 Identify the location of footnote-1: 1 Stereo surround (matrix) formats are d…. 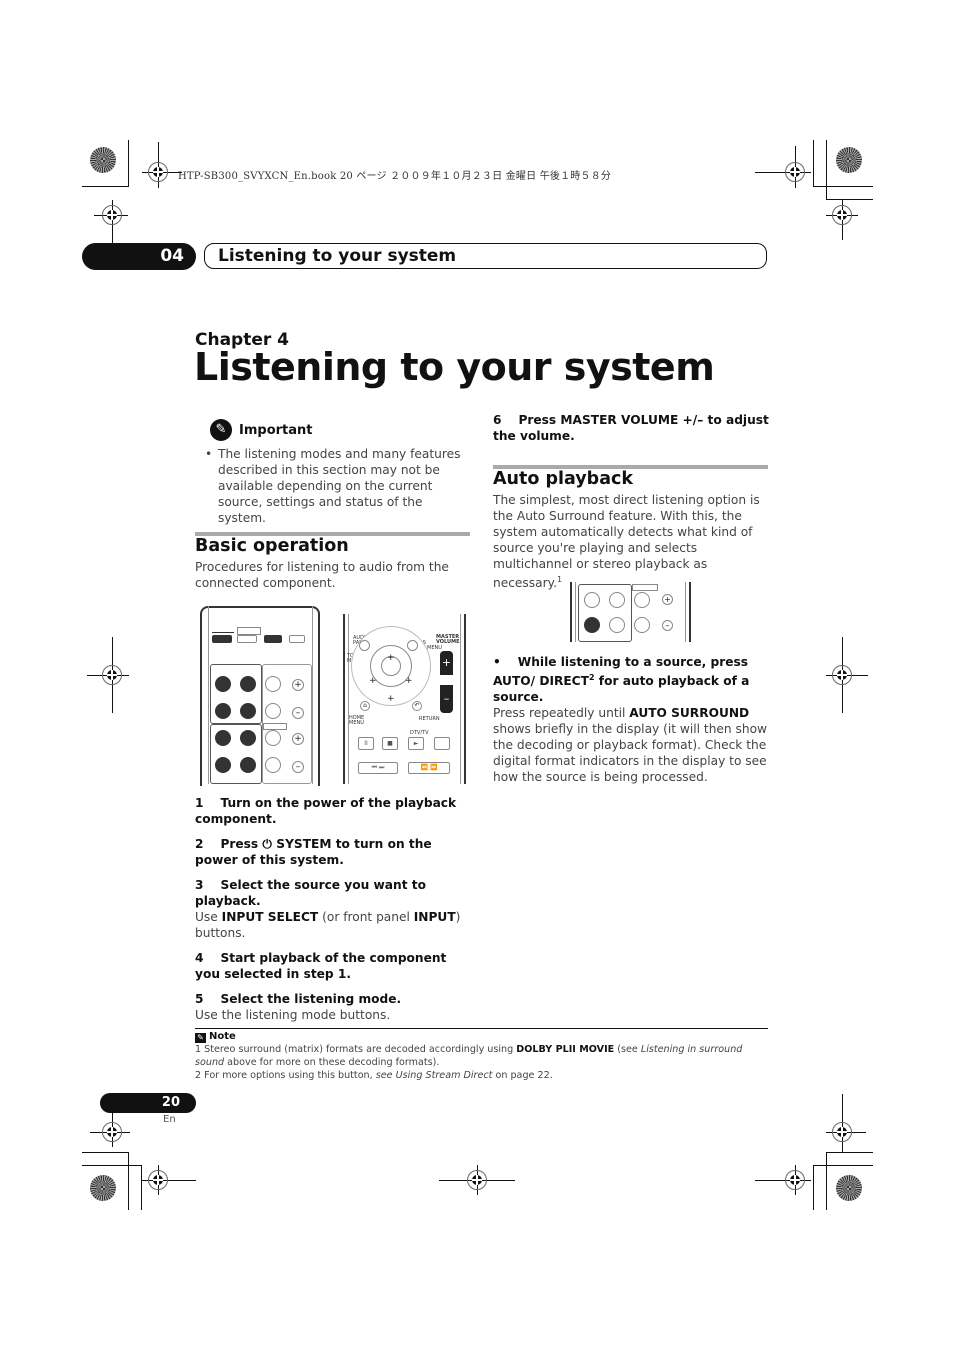
(469, 1056).